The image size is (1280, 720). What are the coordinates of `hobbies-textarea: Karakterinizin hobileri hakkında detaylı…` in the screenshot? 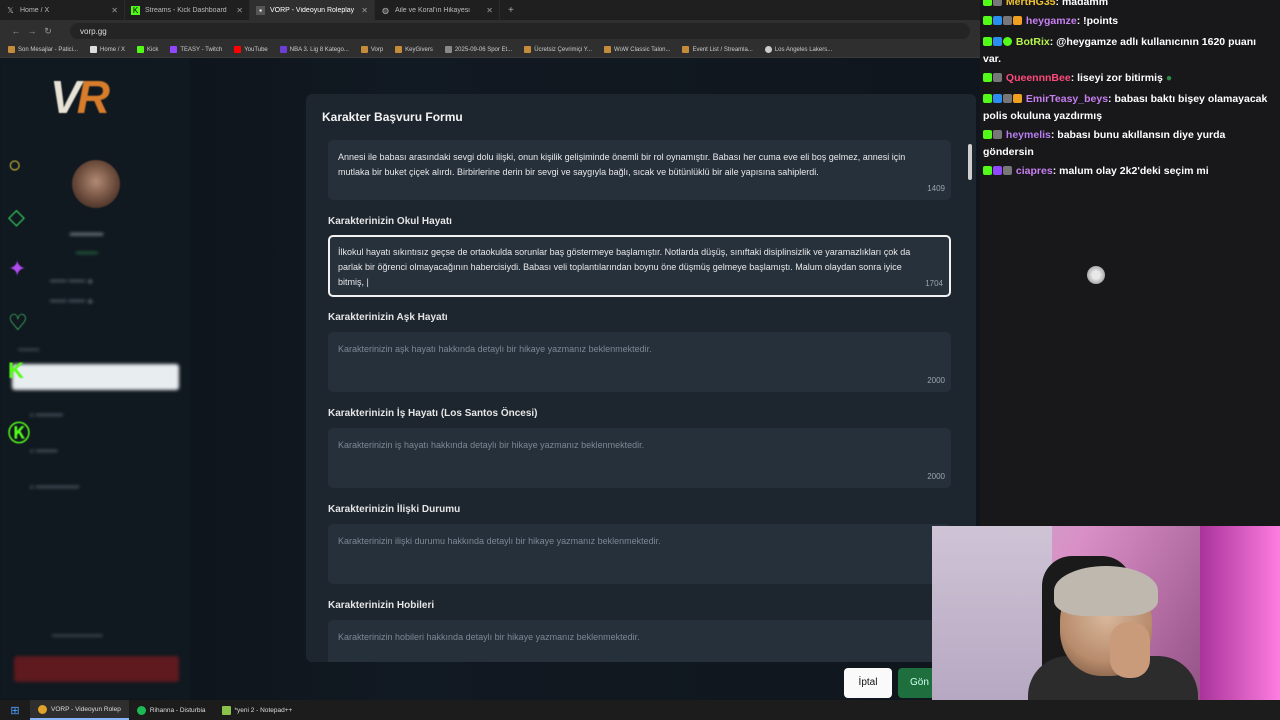 It's located at (639, 641).